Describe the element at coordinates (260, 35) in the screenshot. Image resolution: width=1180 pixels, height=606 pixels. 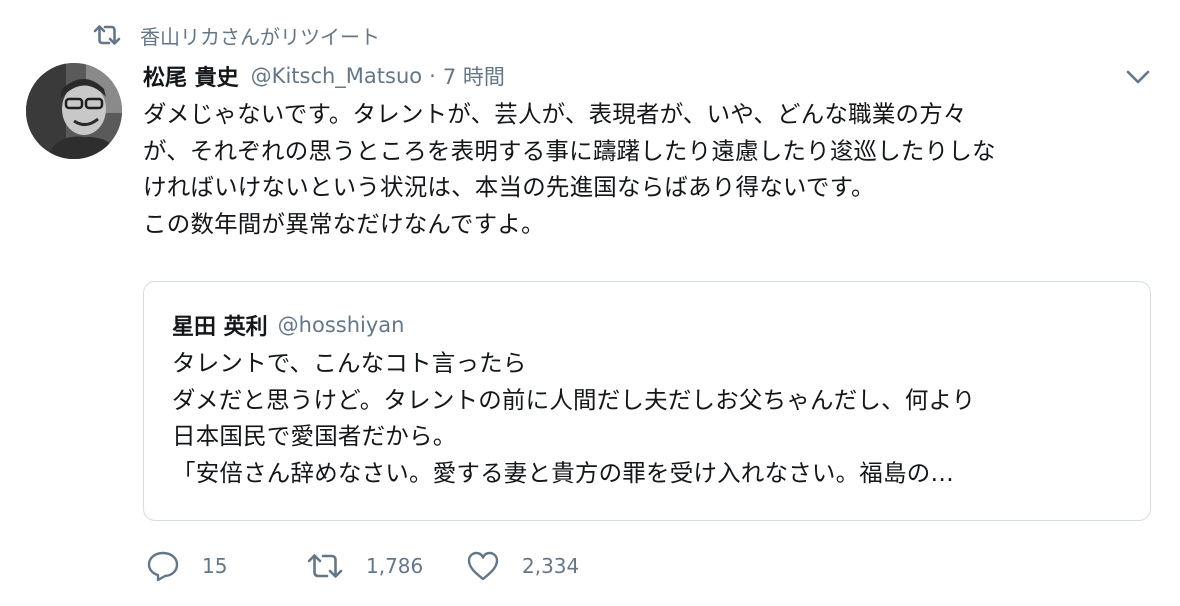
I see `retweet-context-label: 香山リカさんがリツイート` at that location.